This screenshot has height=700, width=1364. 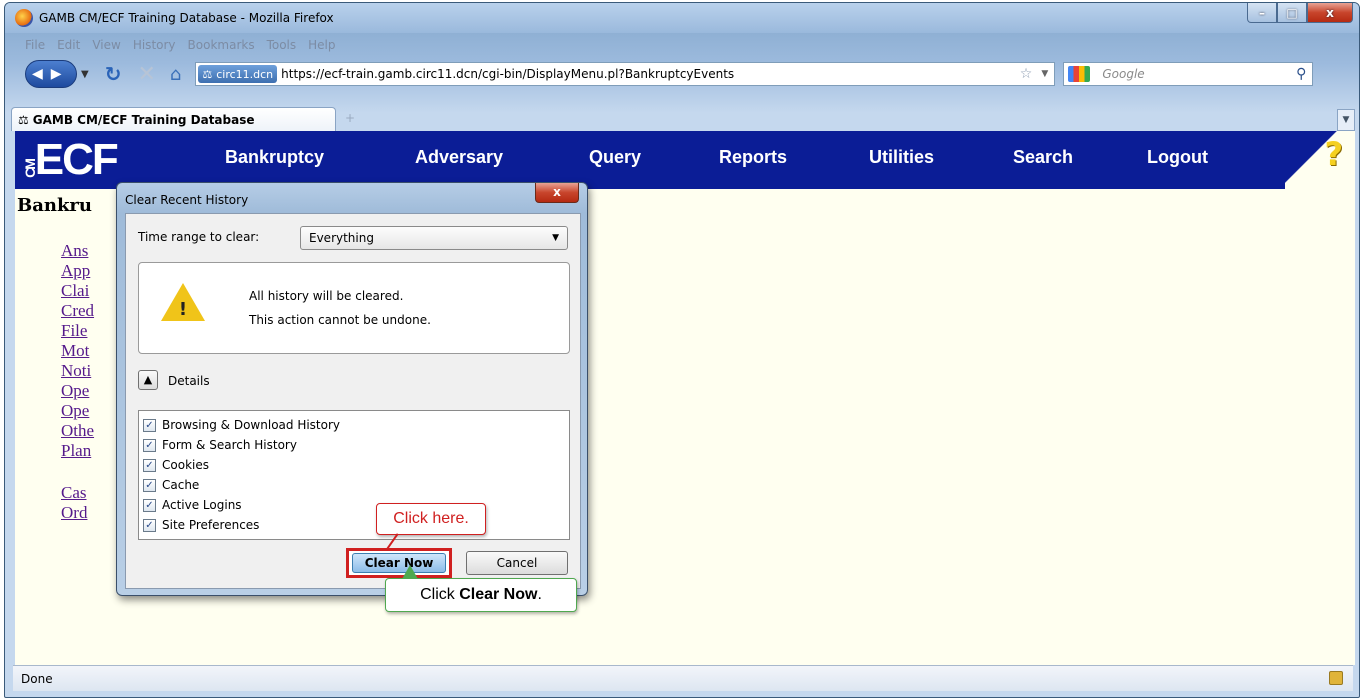 I want to click on link-notice: Noti, so click(x=77, y=371).